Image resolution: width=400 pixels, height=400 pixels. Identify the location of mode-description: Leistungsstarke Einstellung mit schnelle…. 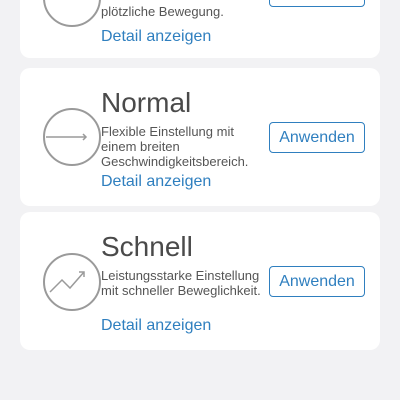
(181, 283).